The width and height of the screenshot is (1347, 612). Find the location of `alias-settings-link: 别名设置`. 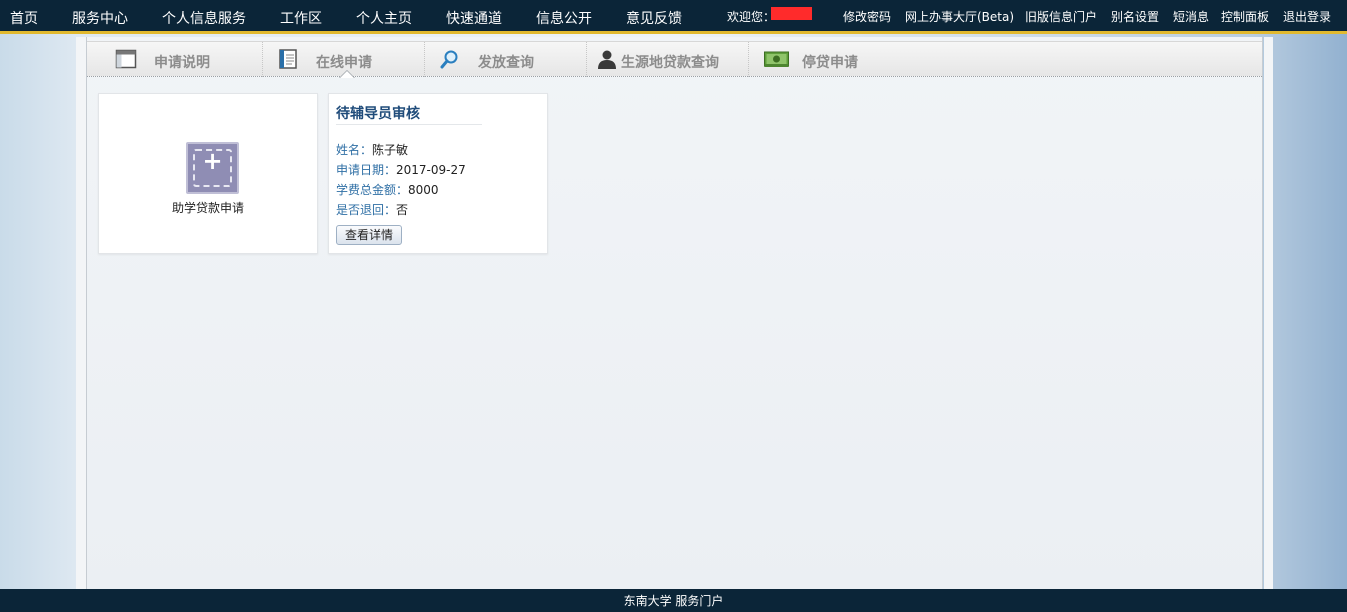

alias-settings-link: 别名设置 is located at coordinates (1135, 16).